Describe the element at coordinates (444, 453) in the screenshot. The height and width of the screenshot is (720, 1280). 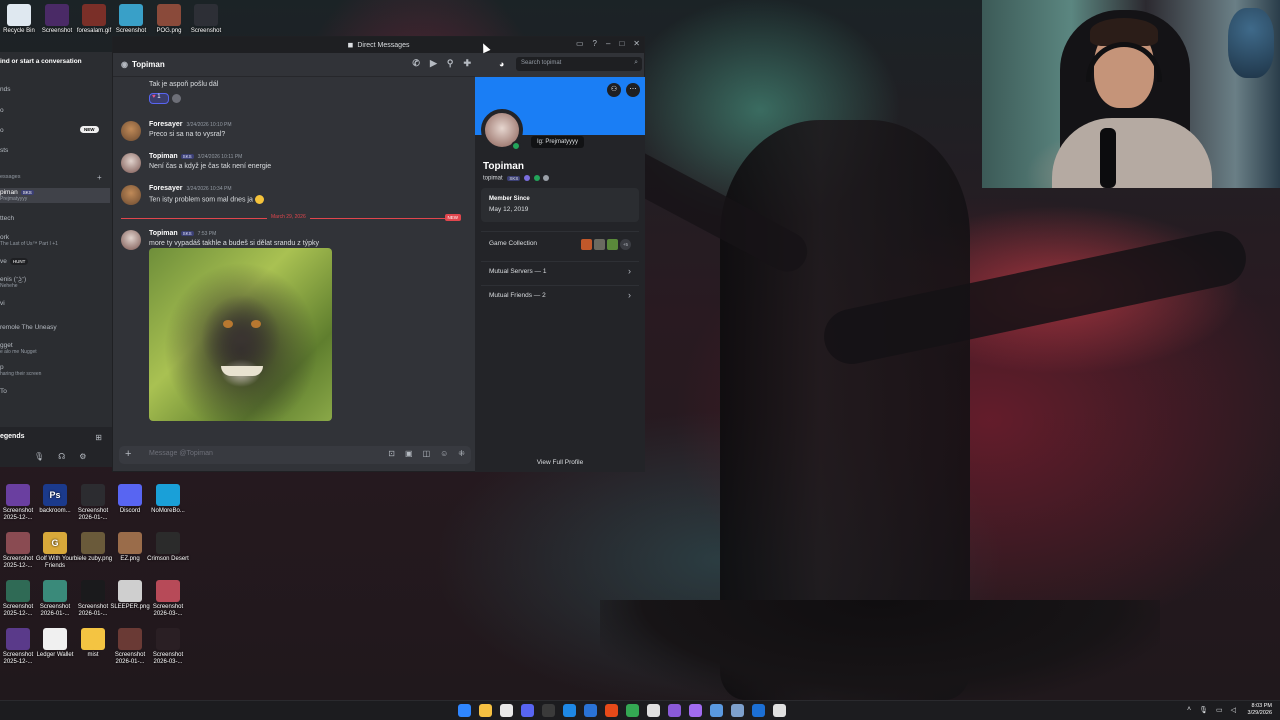
I see `emoji-icon: ☺` at that location.